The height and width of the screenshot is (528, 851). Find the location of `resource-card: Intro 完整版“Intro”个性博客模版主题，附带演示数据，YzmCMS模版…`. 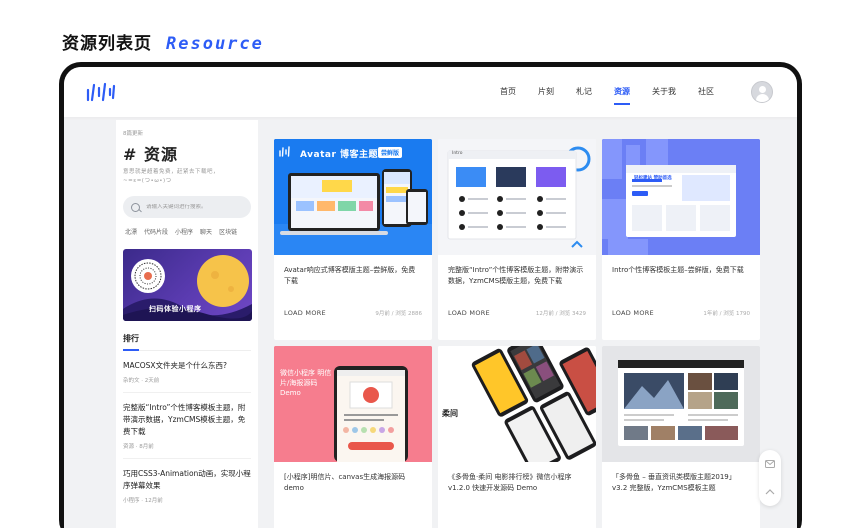

resource-card: Intro 完整版“Intro”个性博客模版主题，附带演示数据，YzmCMS模版… is located at coordinates (517, 239).